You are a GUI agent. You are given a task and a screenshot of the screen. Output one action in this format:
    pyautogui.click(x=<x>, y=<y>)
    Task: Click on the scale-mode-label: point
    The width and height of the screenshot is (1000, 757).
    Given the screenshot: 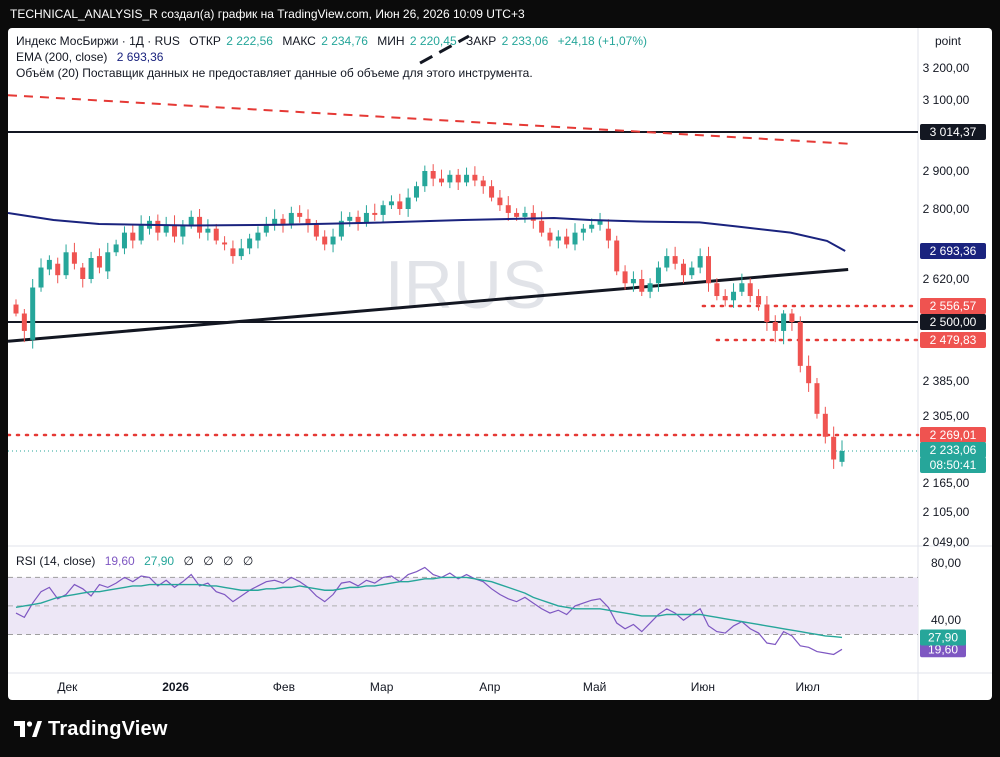 What is the action you would take?
    pyautogui.click(x=948, y=41)
    